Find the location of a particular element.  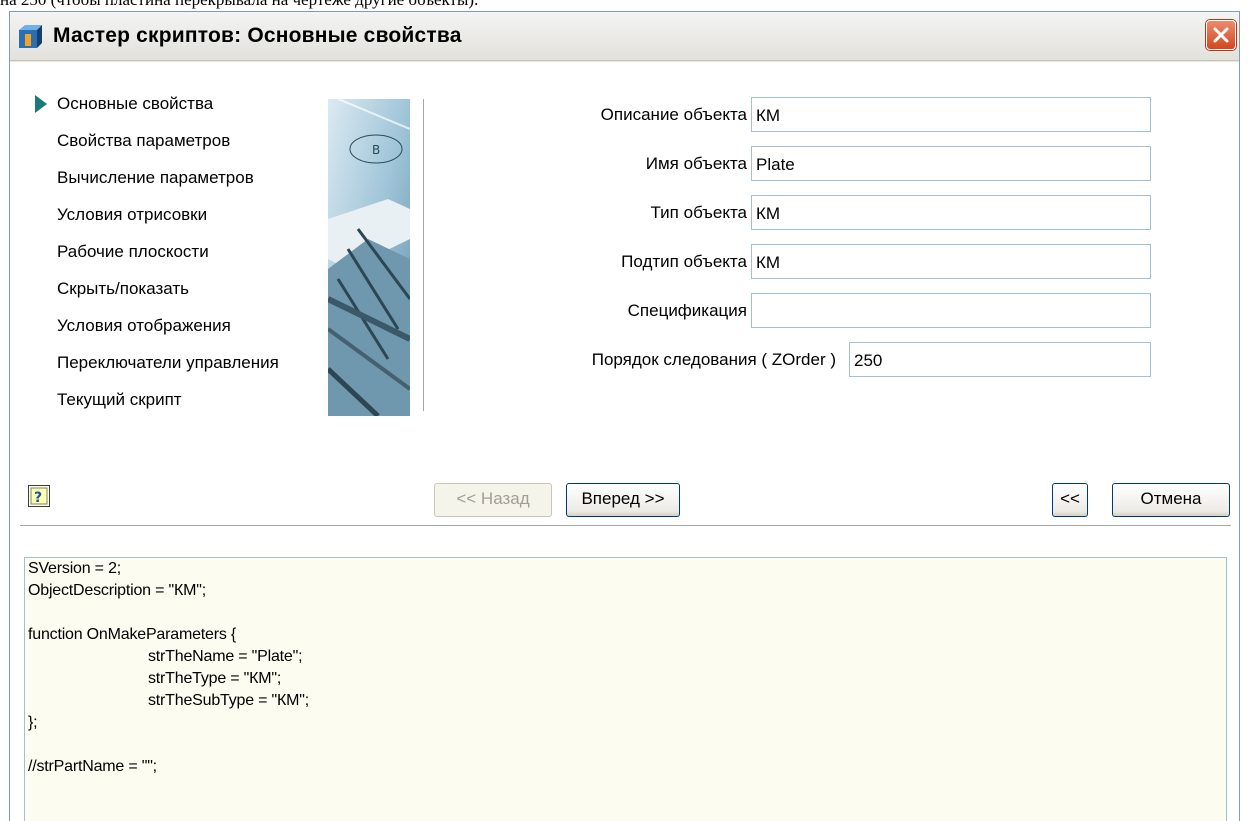

script-line: function OnMakeParameters { is located at coordinates (132, 634).